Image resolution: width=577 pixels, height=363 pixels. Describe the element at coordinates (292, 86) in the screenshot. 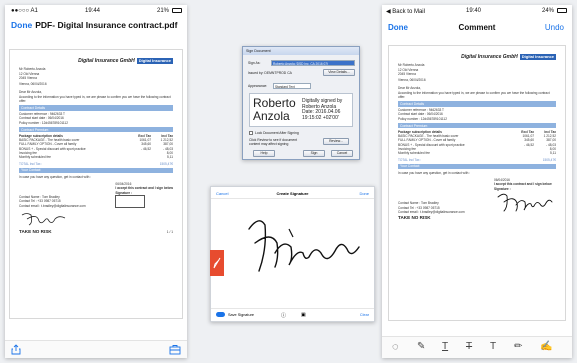

I see `appearance-select: Standard Text` at that location.